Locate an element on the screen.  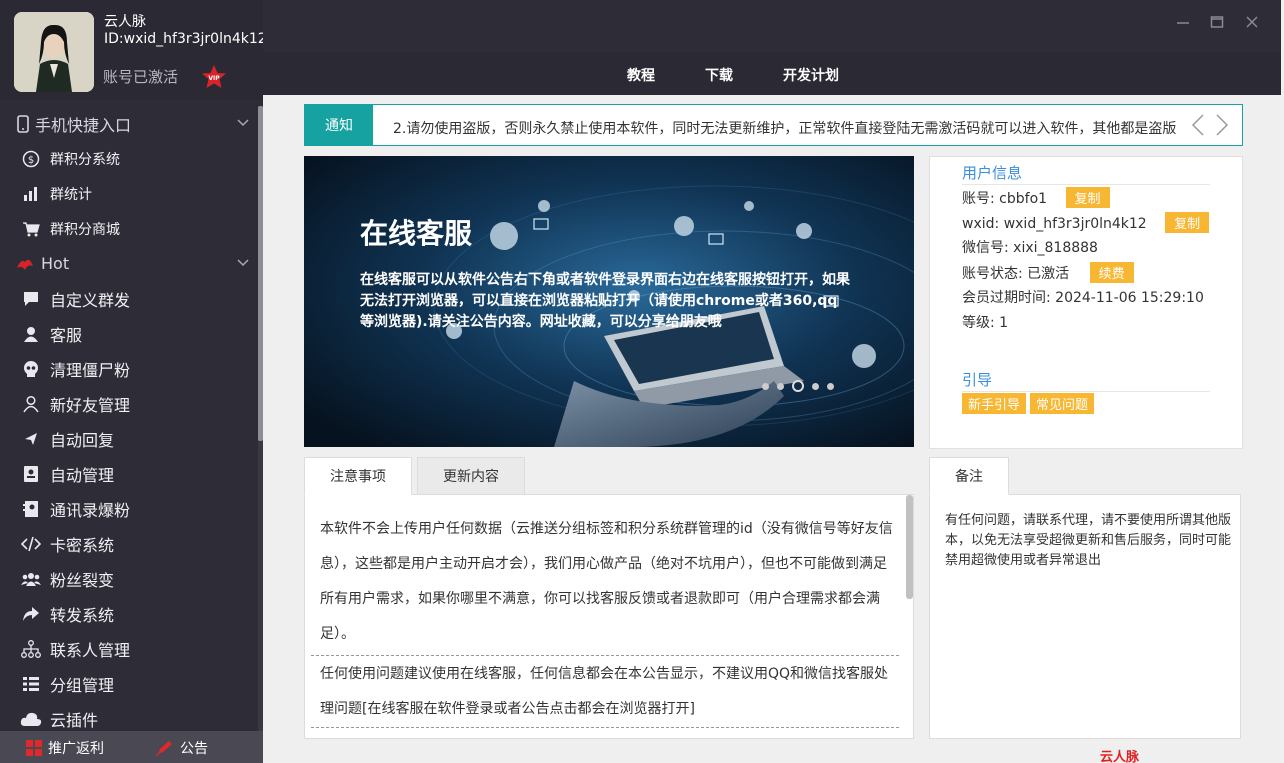
maximize-icon is located at coordinates (1217, 22).